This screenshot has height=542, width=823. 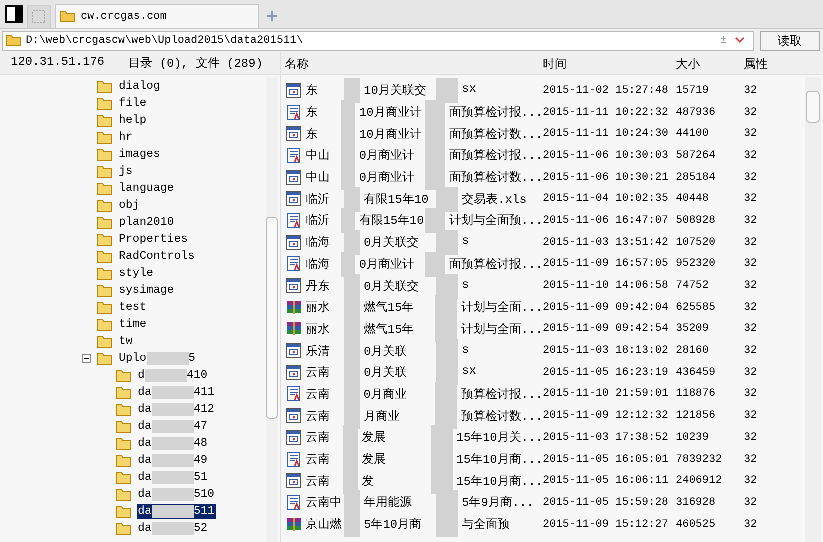 What do you see at coordinates (157, 358) in the screenshot?
I see `folder-name: Uplo 5` at bounding box center [157, 358].